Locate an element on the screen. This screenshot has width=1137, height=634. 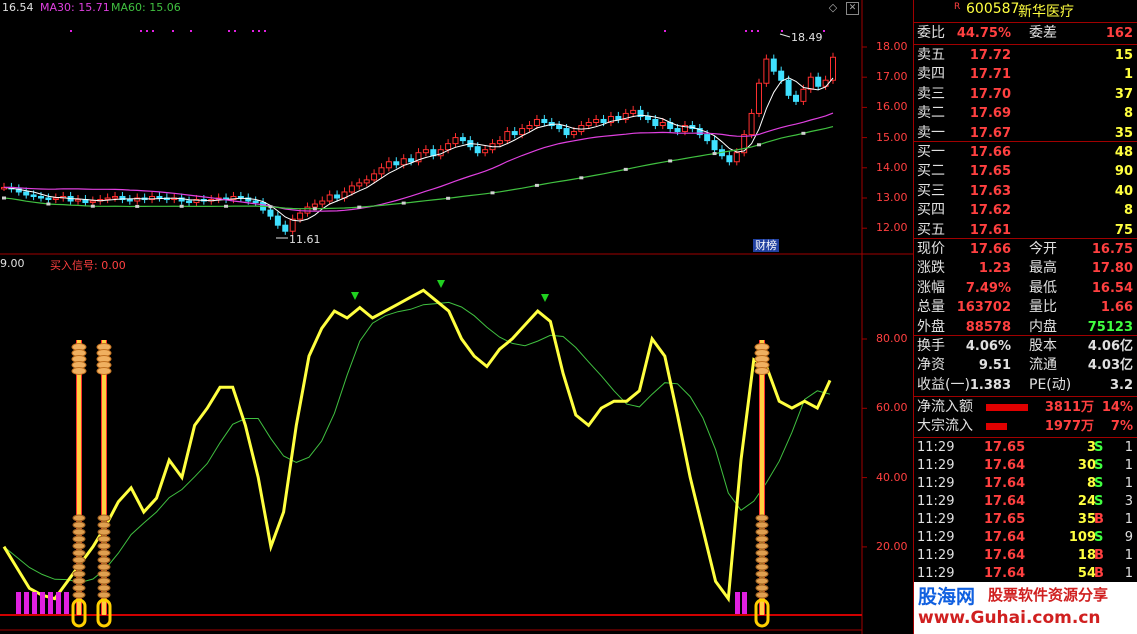
tick-count: 9 is located at coordinates (1128, 537).